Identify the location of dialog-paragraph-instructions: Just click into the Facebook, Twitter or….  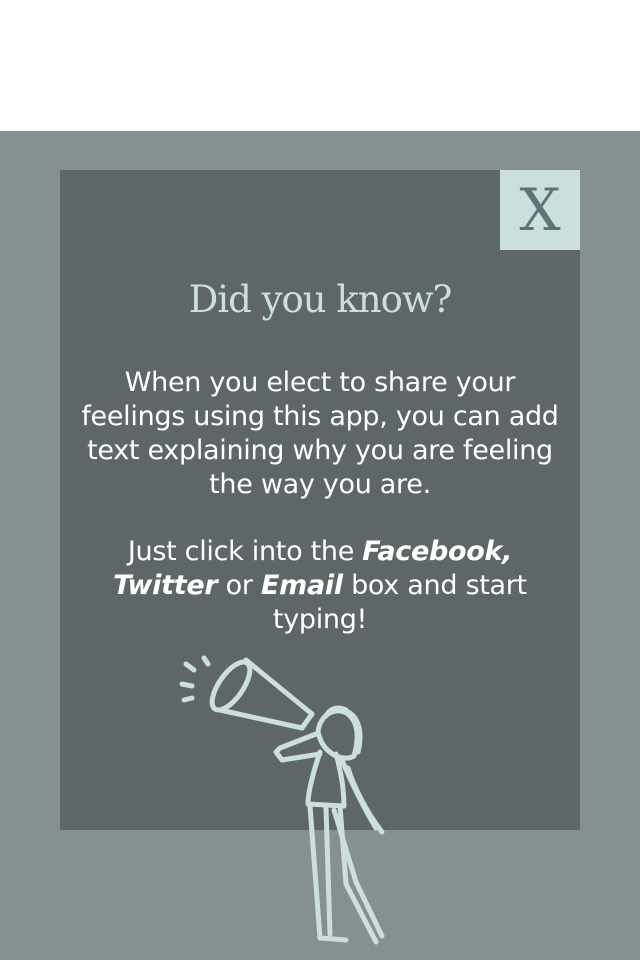
(320, 586).